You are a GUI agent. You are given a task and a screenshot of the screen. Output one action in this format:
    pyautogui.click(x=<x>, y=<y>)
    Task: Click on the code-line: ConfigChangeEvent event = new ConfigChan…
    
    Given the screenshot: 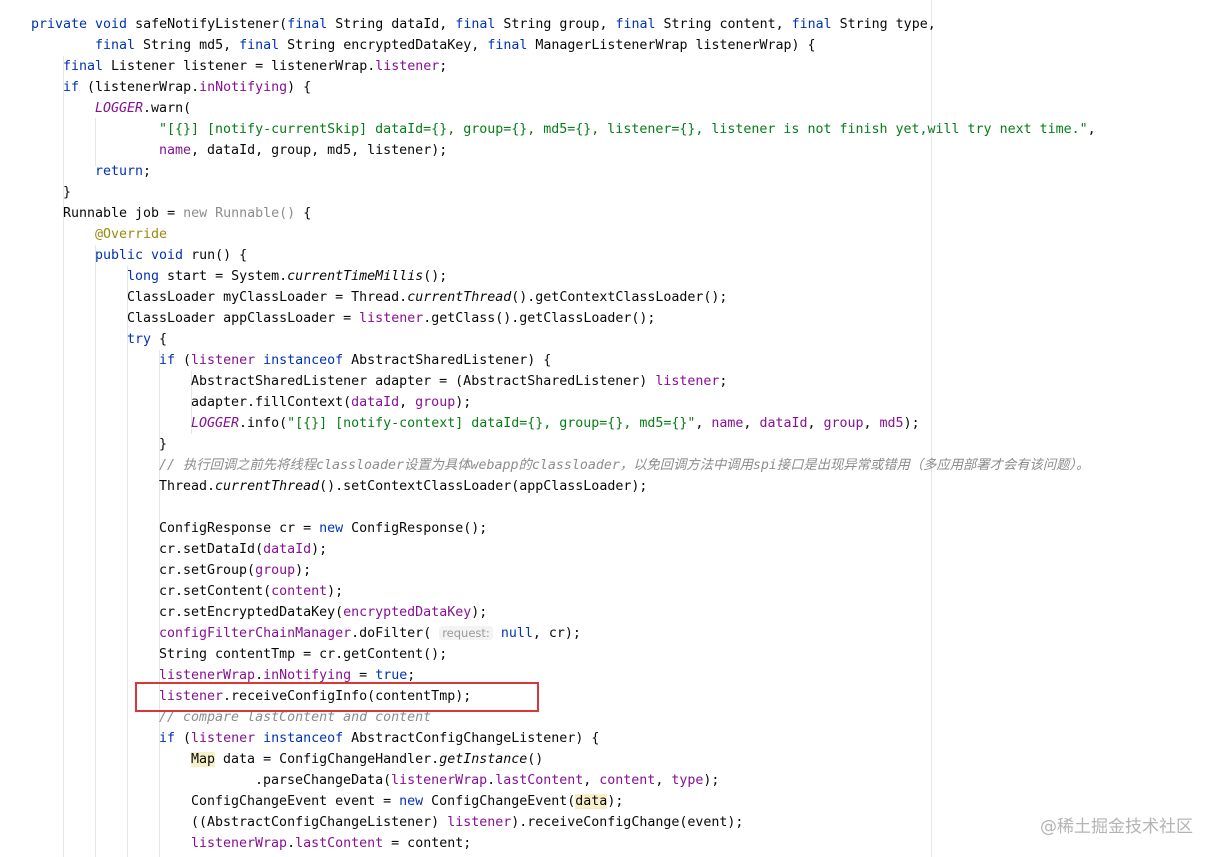 What is the action you would take?
    pyautogui.click(x=407, y=801)
    